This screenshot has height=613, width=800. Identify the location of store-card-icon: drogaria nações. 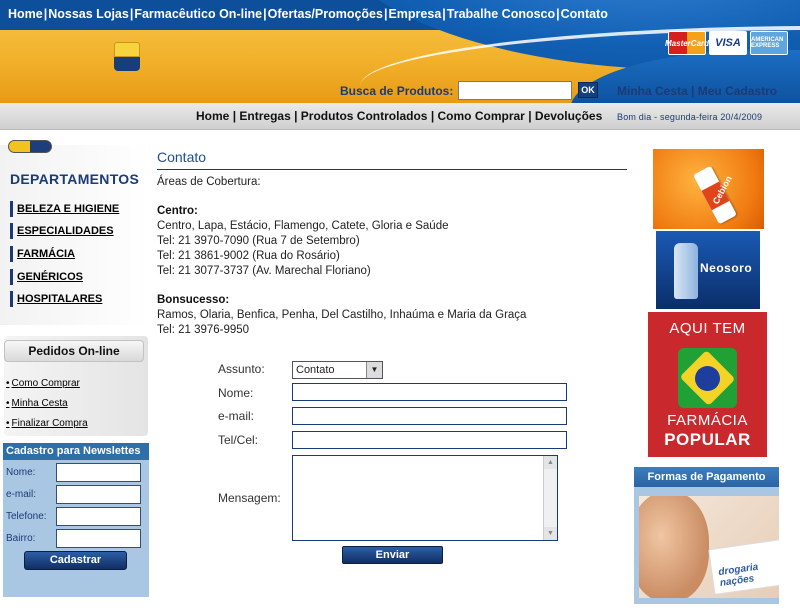
(743, 567).